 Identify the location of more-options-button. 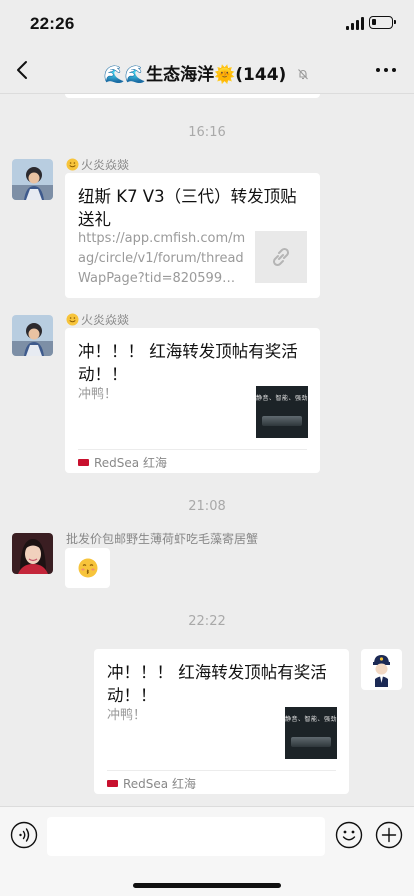
(386, 70).